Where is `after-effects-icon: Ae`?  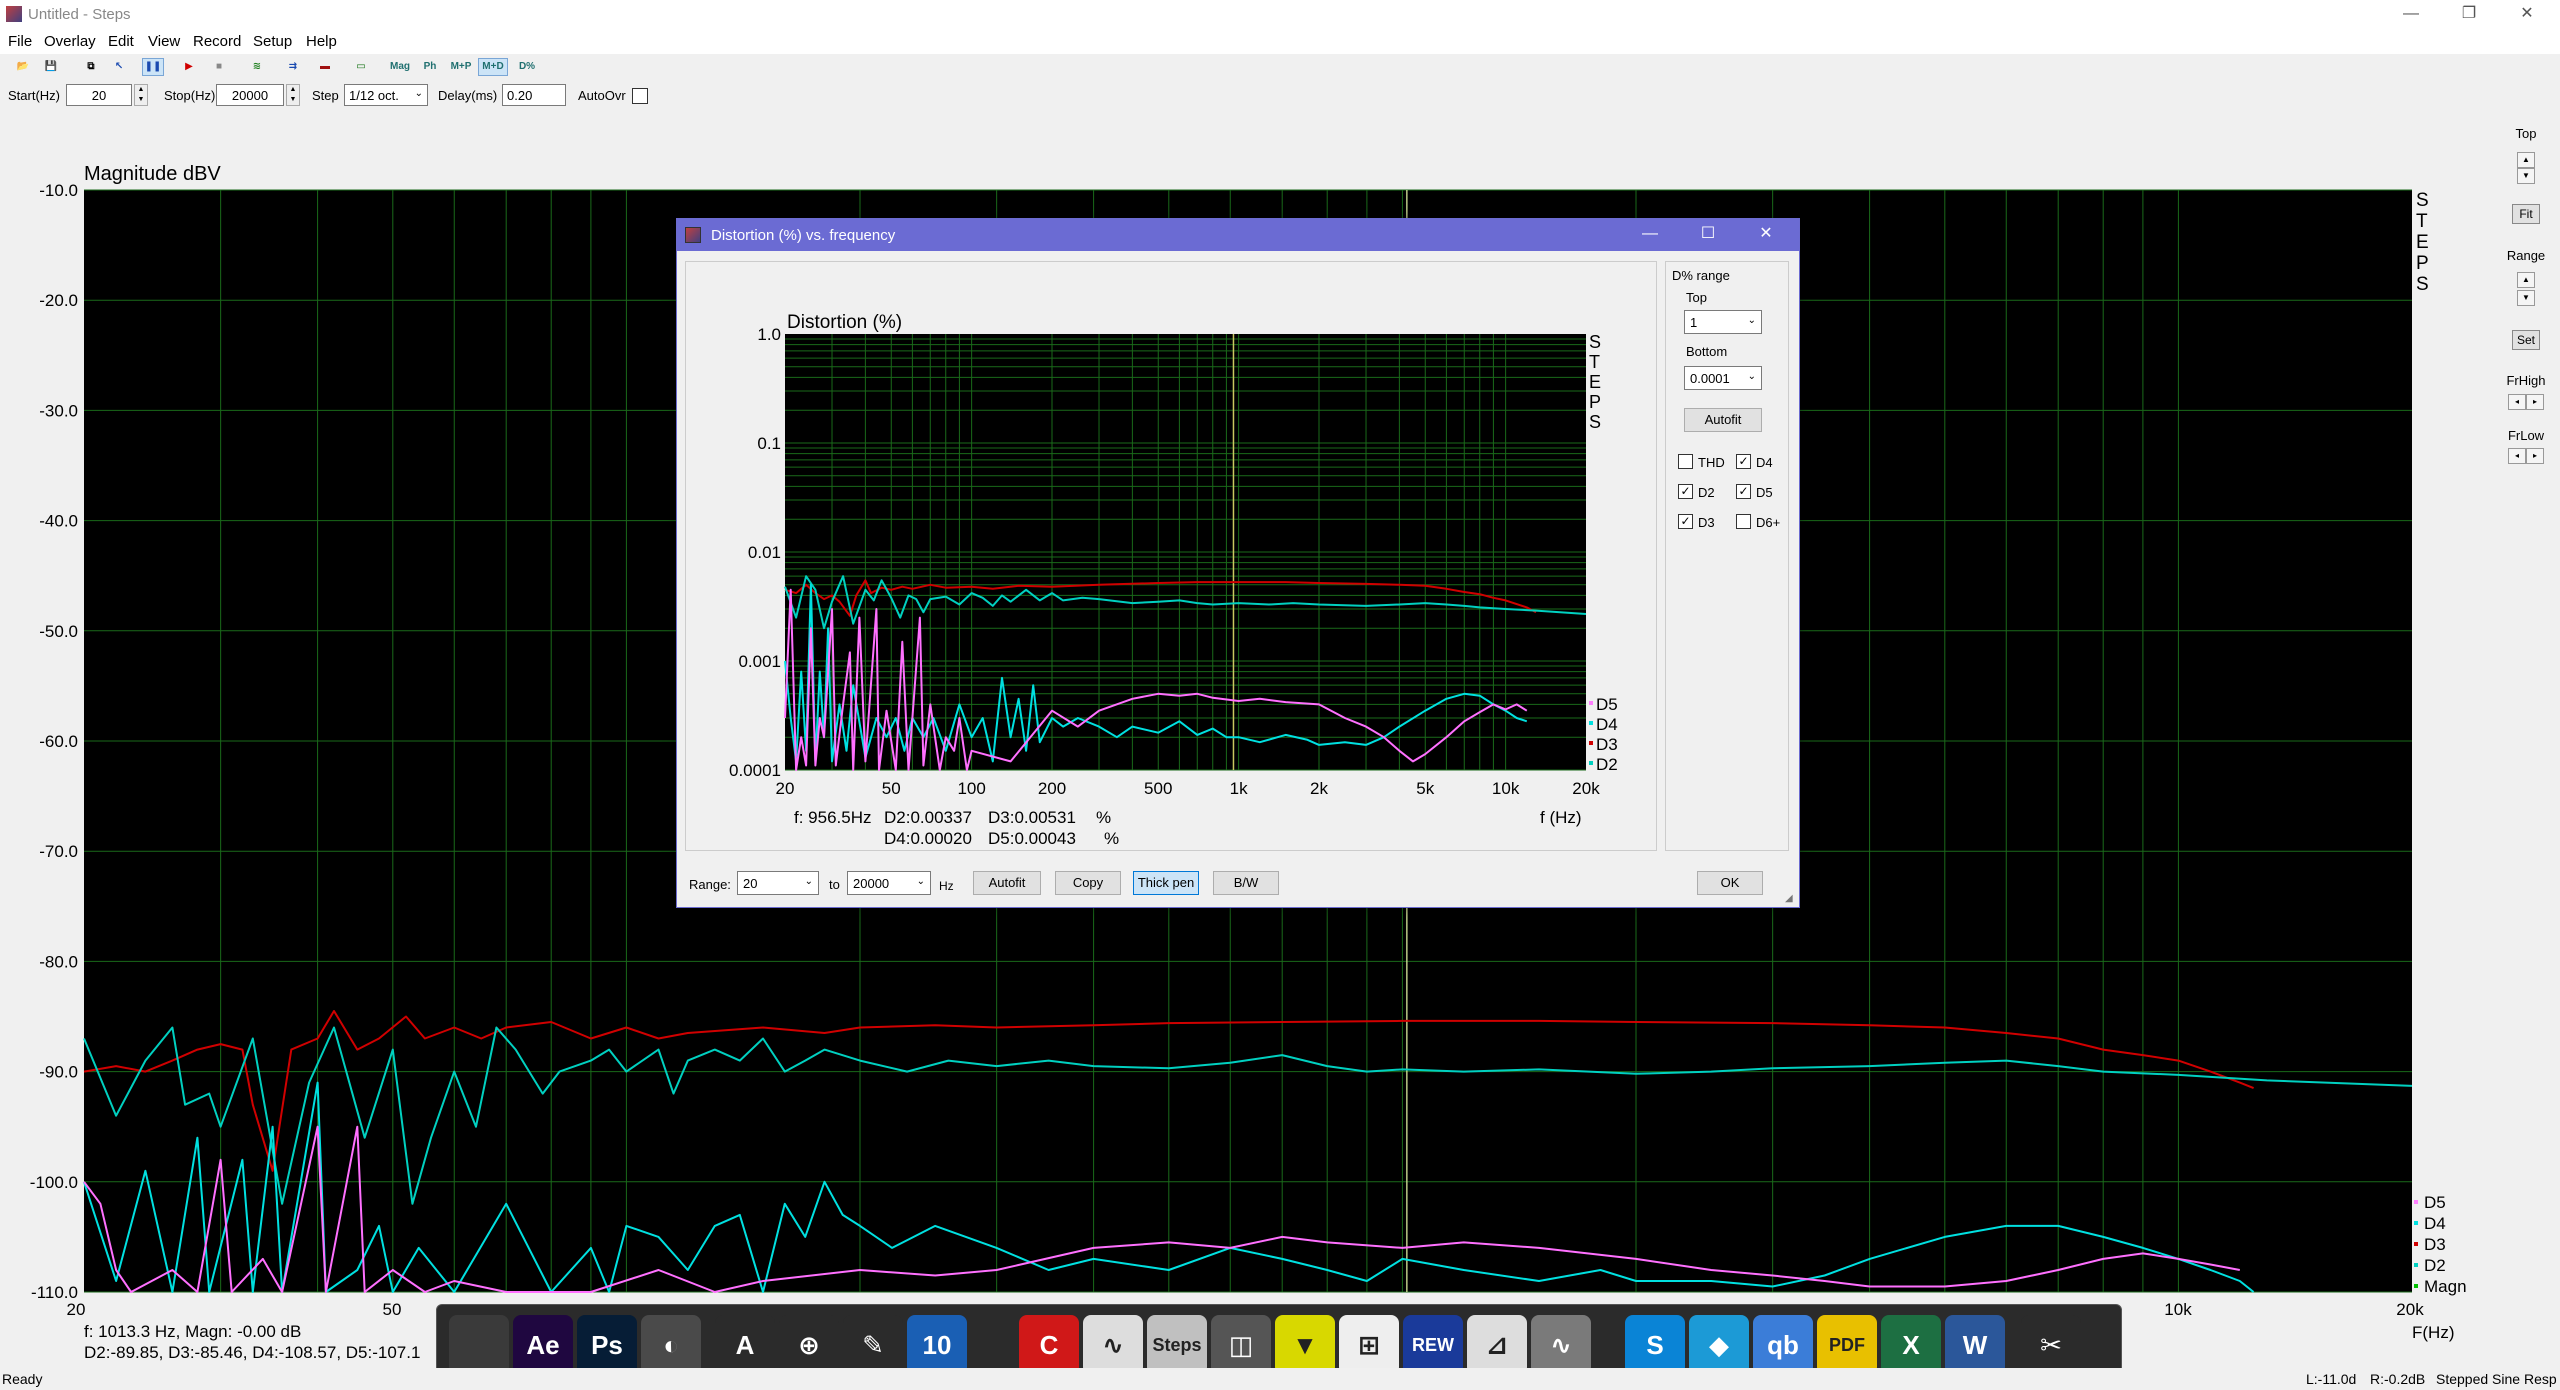
after-effects-icon: Ae is located at coordinates (543, 1345).